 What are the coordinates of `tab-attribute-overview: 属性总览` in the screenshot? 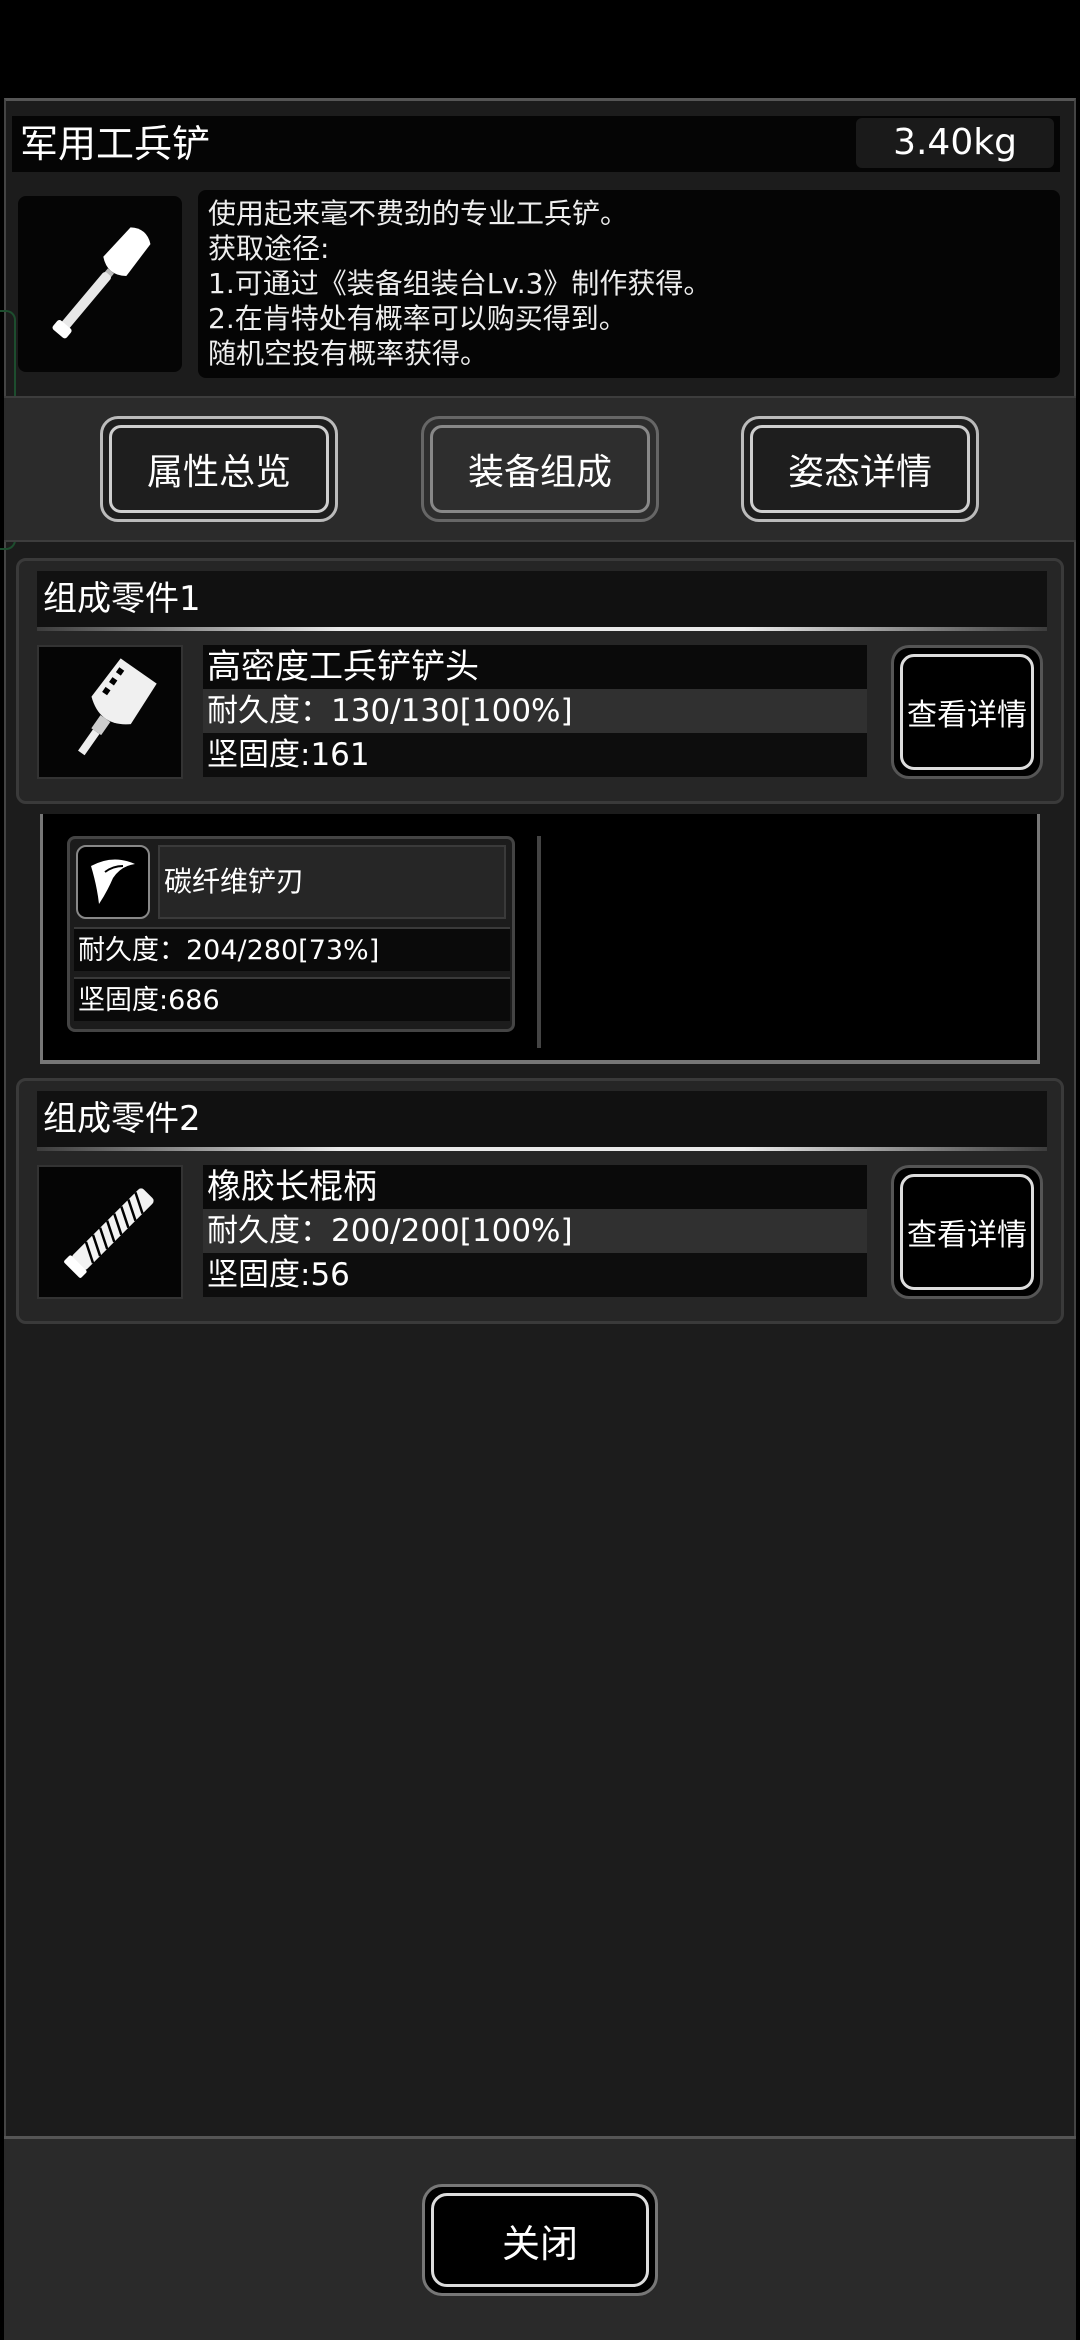 It's located at (219, 469).